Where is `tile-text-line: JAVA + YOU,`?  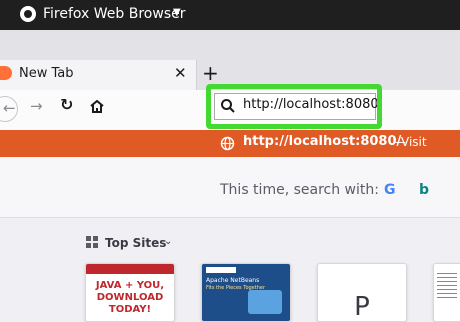
tile-text-line: JAVA + YOU, is located at coordinates (130, 285).